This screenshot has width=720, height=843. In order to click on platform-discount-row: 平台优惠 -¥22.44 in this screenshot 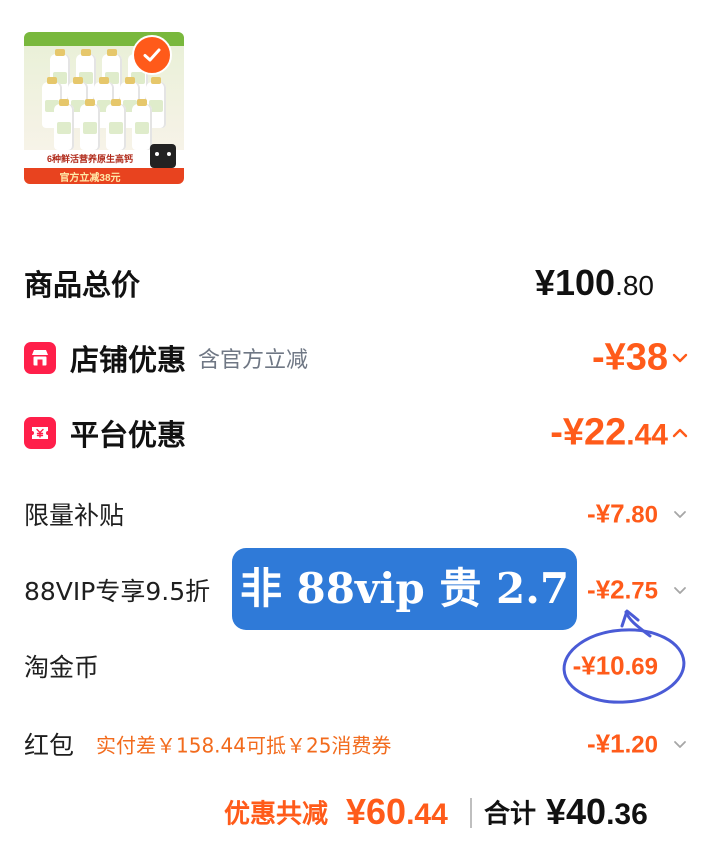, I will do `click(357, 433)`.